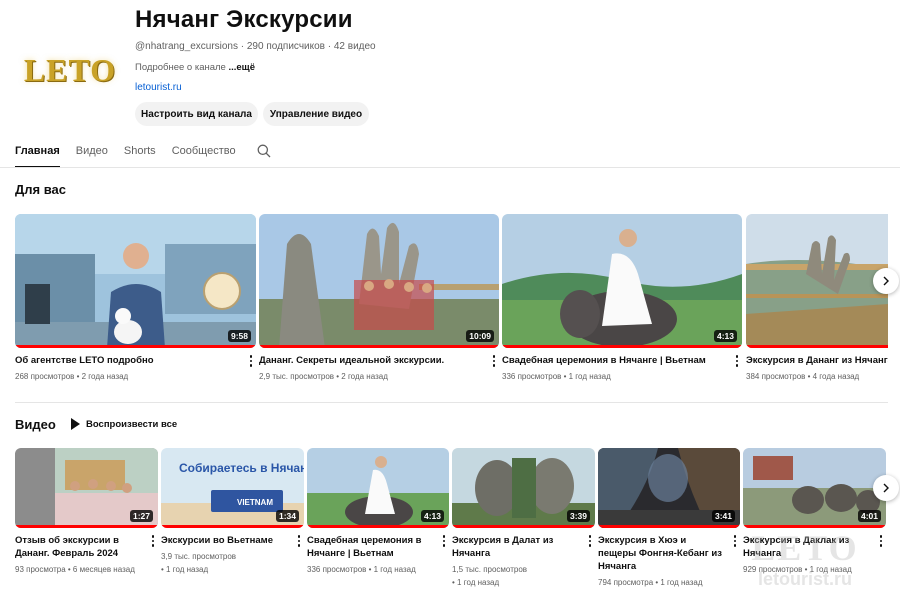 Image resolution: width=900 pixels, height=599 pixels. Describe the element at coordinates (490, 569) in the screenshot. I see `video-meta: 1,5 тыс. просмотров` at that location.